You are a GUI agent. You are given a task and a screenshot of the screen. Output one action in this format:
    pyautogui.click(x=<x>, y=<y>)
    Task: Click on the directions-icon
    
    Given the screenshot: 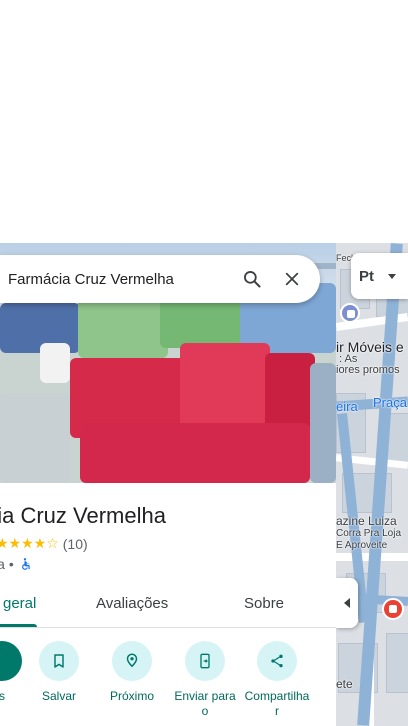 What is the action you would take?
    pyautogui.click(x=11, y=661)
    